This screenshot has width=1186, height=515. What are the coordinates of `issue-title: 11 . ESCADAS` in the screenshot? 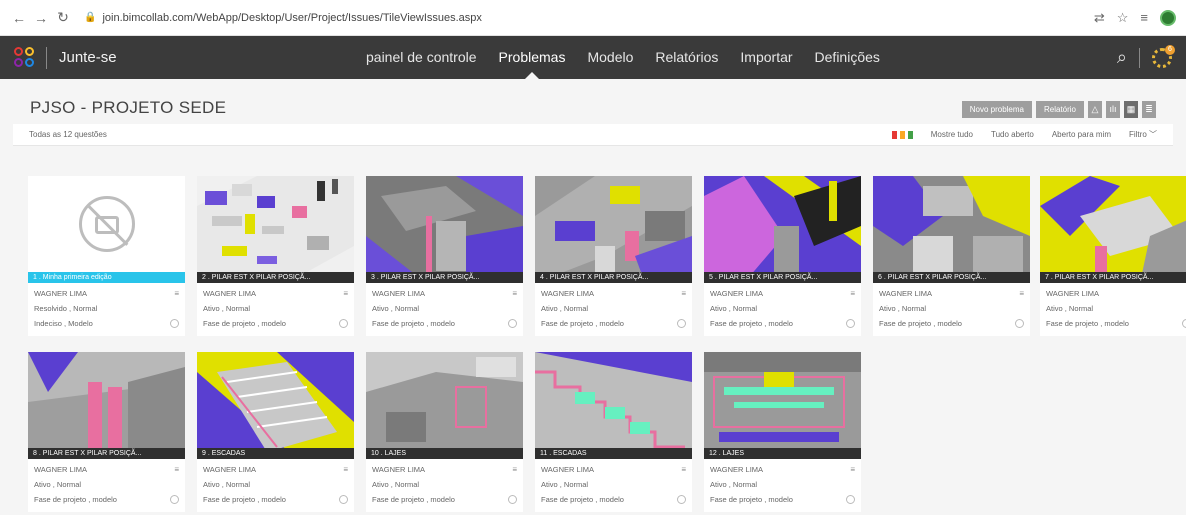 It's located at (613, 453).